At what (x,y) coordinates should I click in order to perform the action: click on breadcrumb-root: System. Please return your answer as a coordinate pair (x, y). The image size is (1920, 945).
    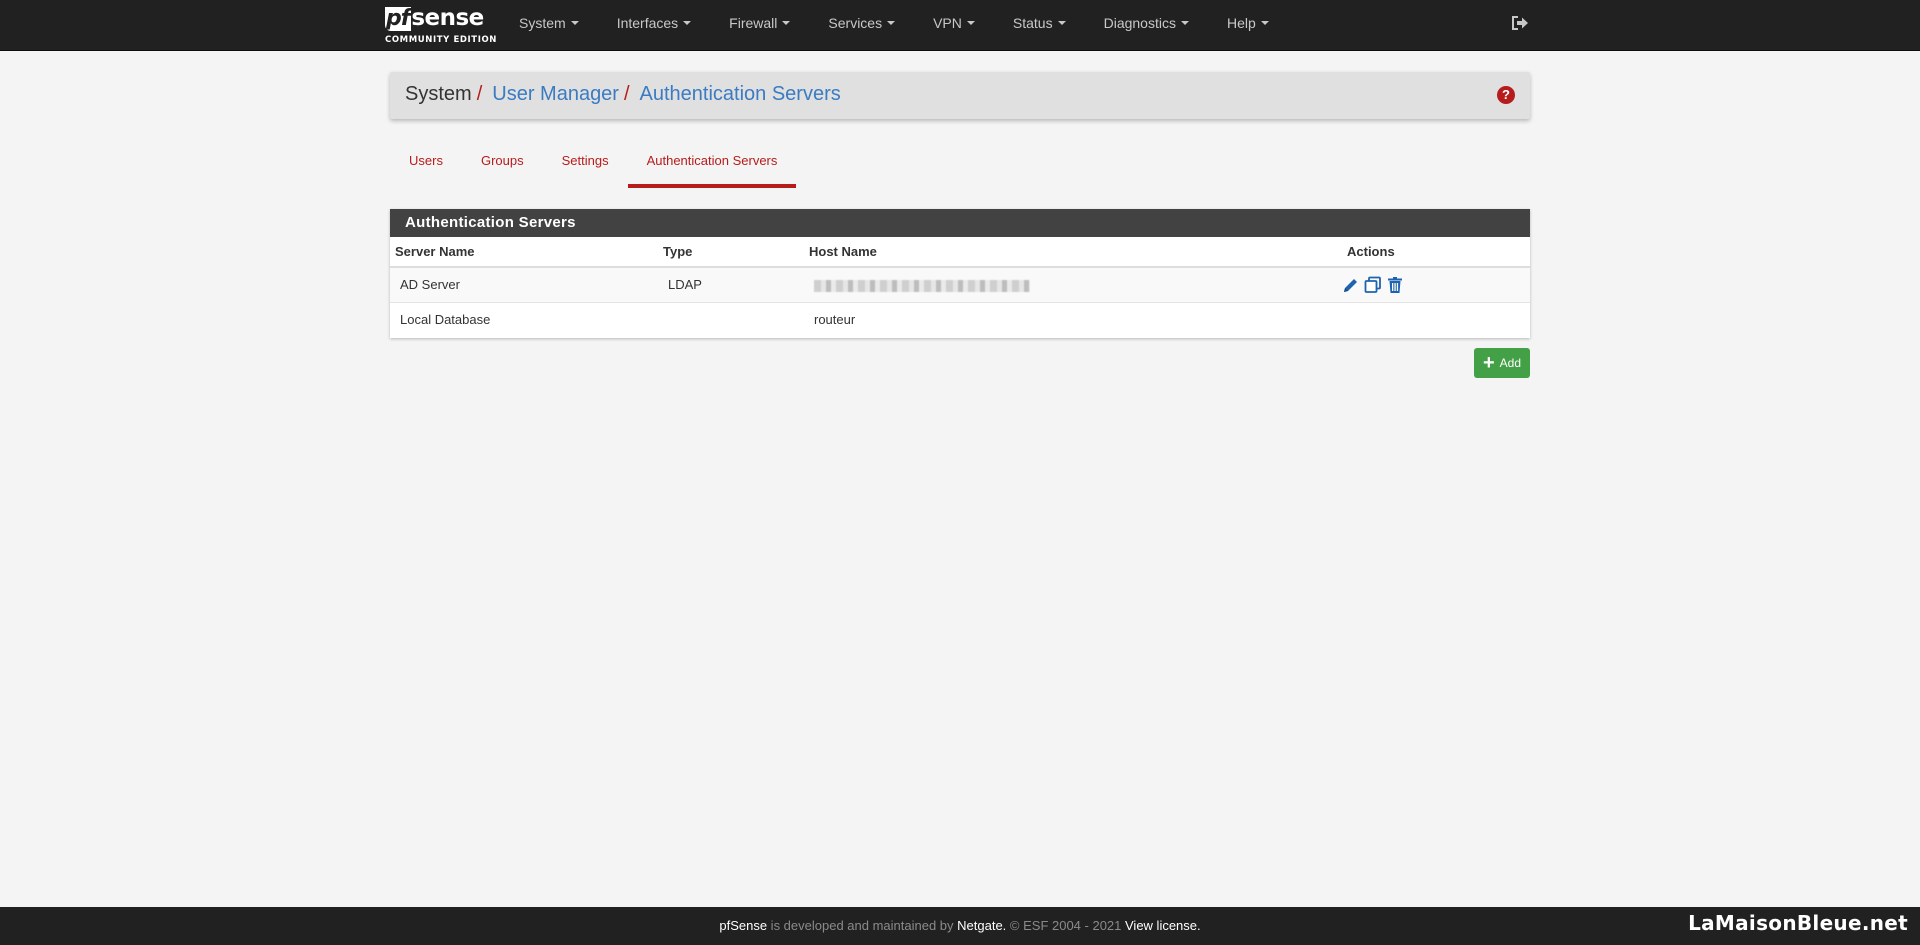
    Looking at the image, I should click on (438, 94).